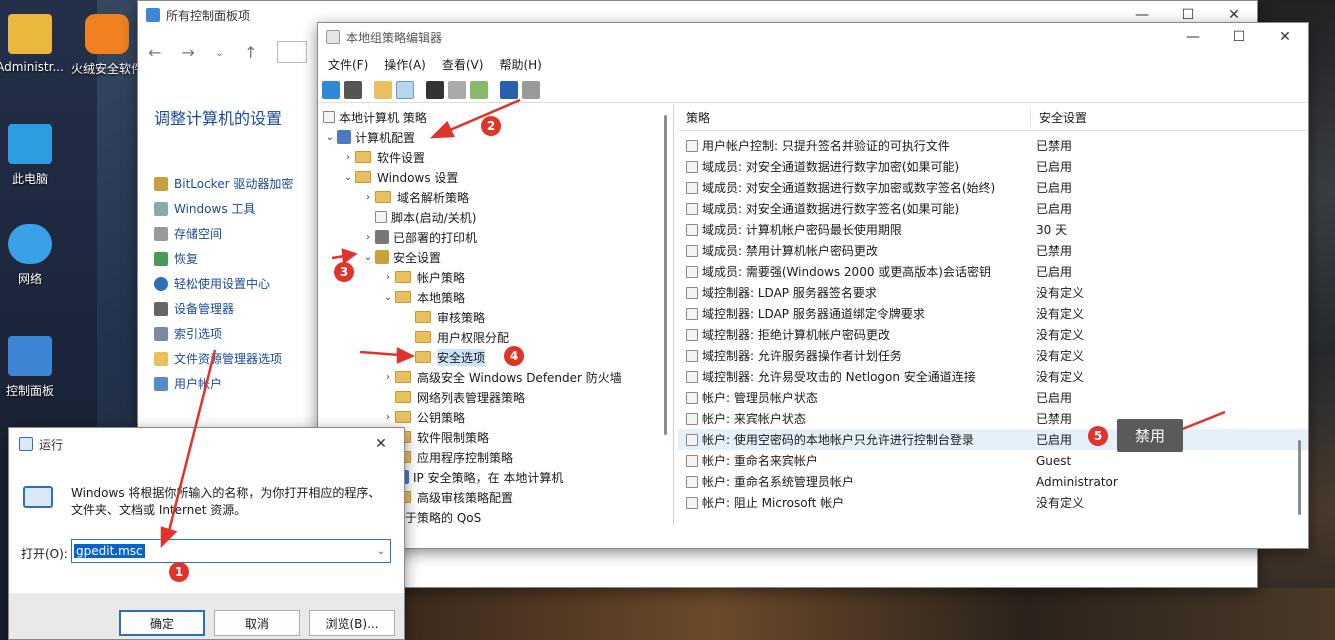 This screenshot has height=640, width=1335. Describe the element at coordinates (993, 355) in the screenshot. I see `table-row: 域控制器: 允许服务器操作者计划任务 没有定义` at that location.